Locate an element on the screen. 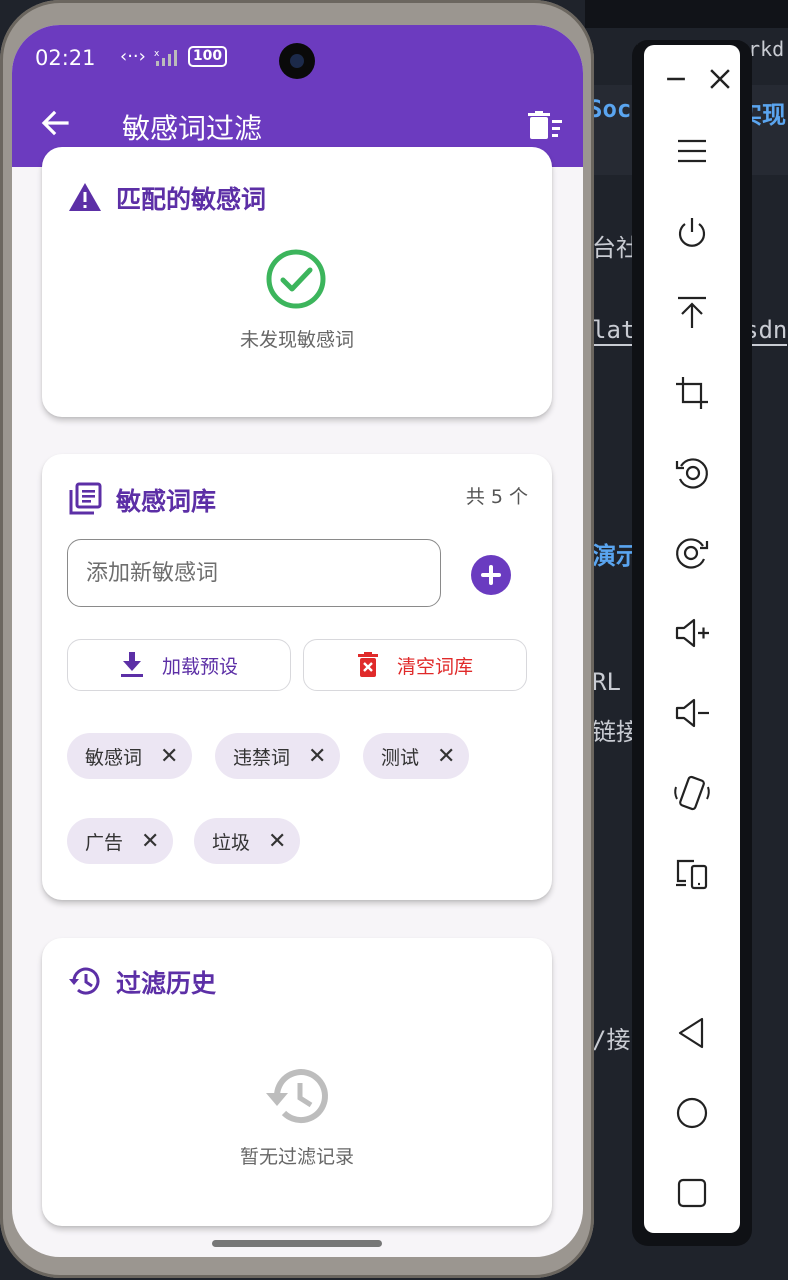 The image size is (788, 1280). word-library-title: 敏感词库 is located at coordinates (166, 501).